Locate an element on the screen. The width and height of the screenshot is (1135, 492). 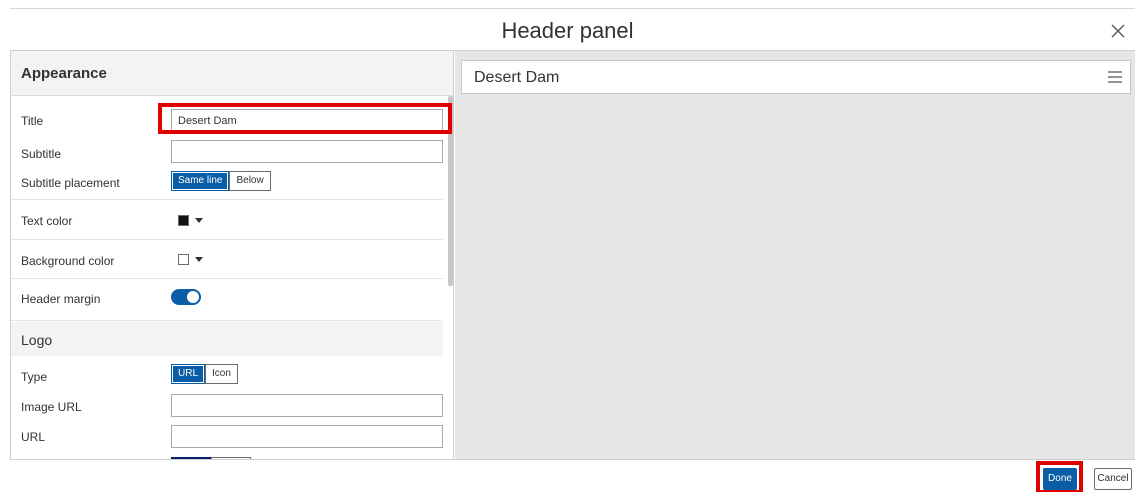
subtitle-input is located at coordinates (307, 151).